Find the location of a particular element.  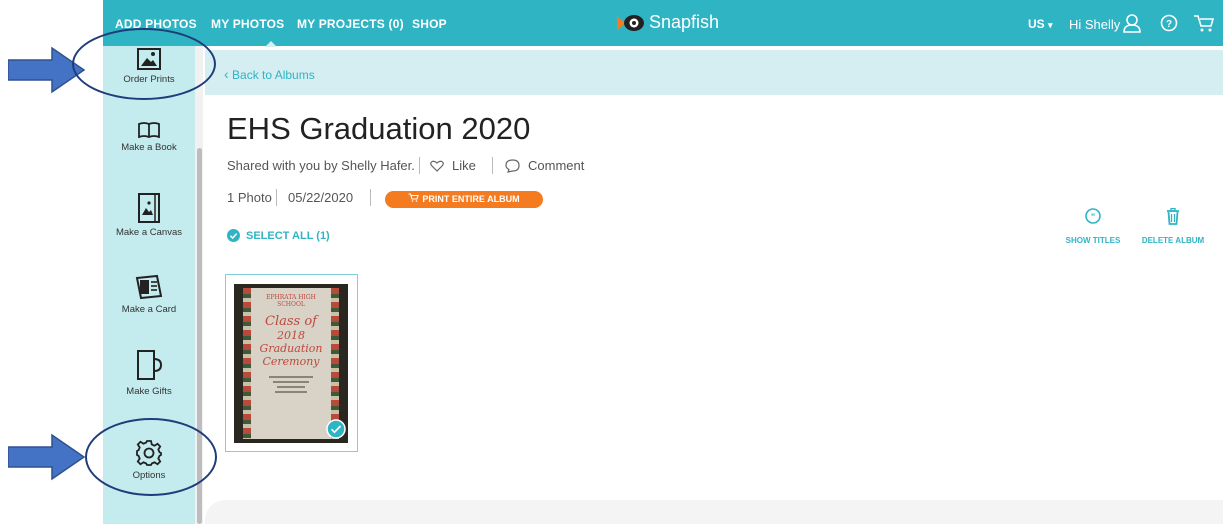

cart-icon is located at coordinates (1204, 23).